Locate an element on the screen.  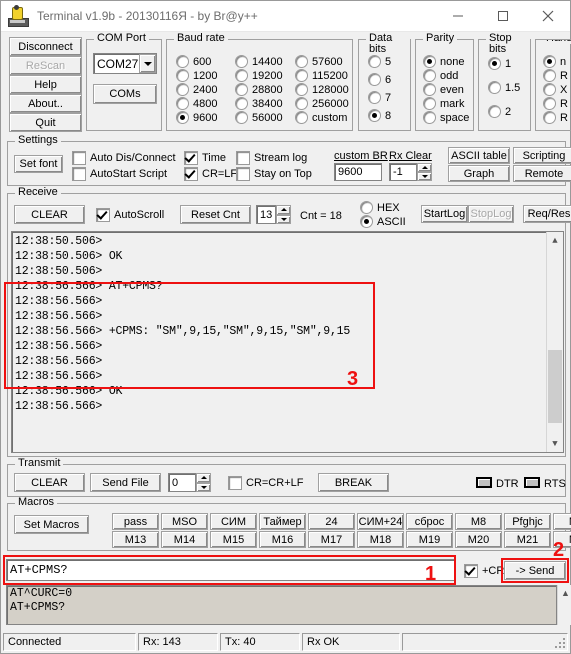
baud-256000: 256000 is located at coordinates (322, 103).